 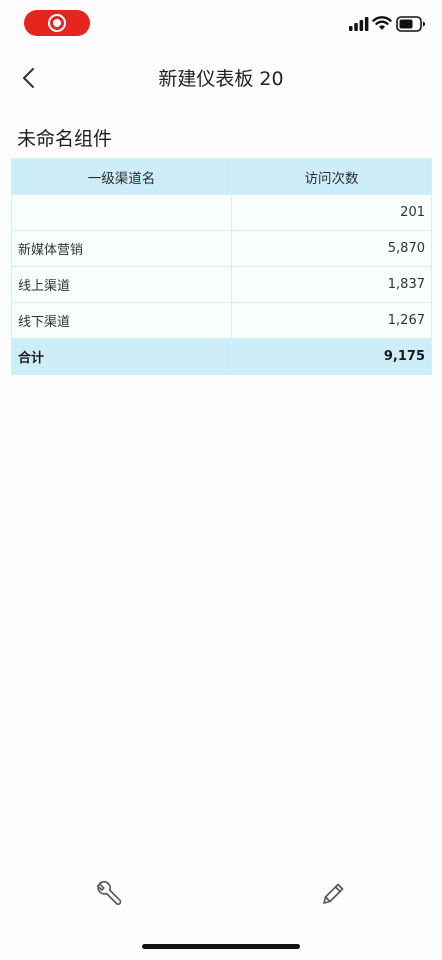 I want to click on table-total-row: 合计 9,175, so click(x=221, y=356).